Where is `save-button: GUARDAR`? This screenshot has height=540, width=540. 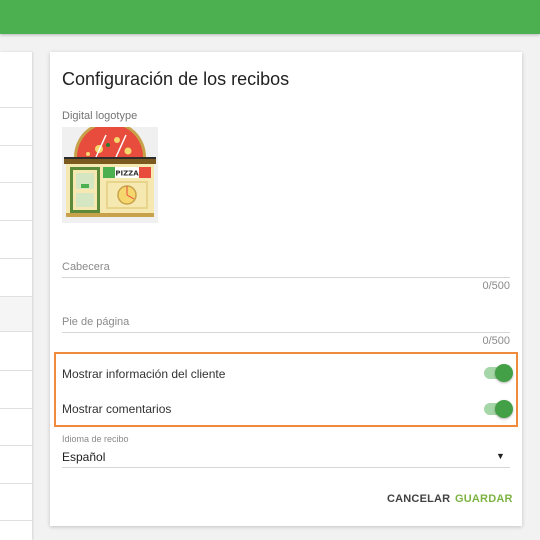
save-button: GUARDAR is located at coordinates (484, 499).